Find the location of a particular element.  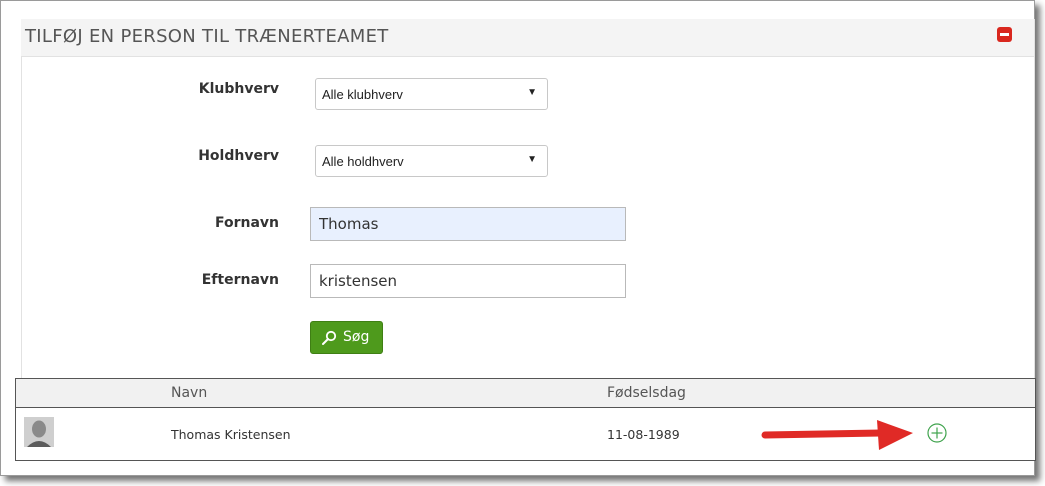

klubhverv-select: Alle klubhverv ▼ is located at coordinates (431, 94).